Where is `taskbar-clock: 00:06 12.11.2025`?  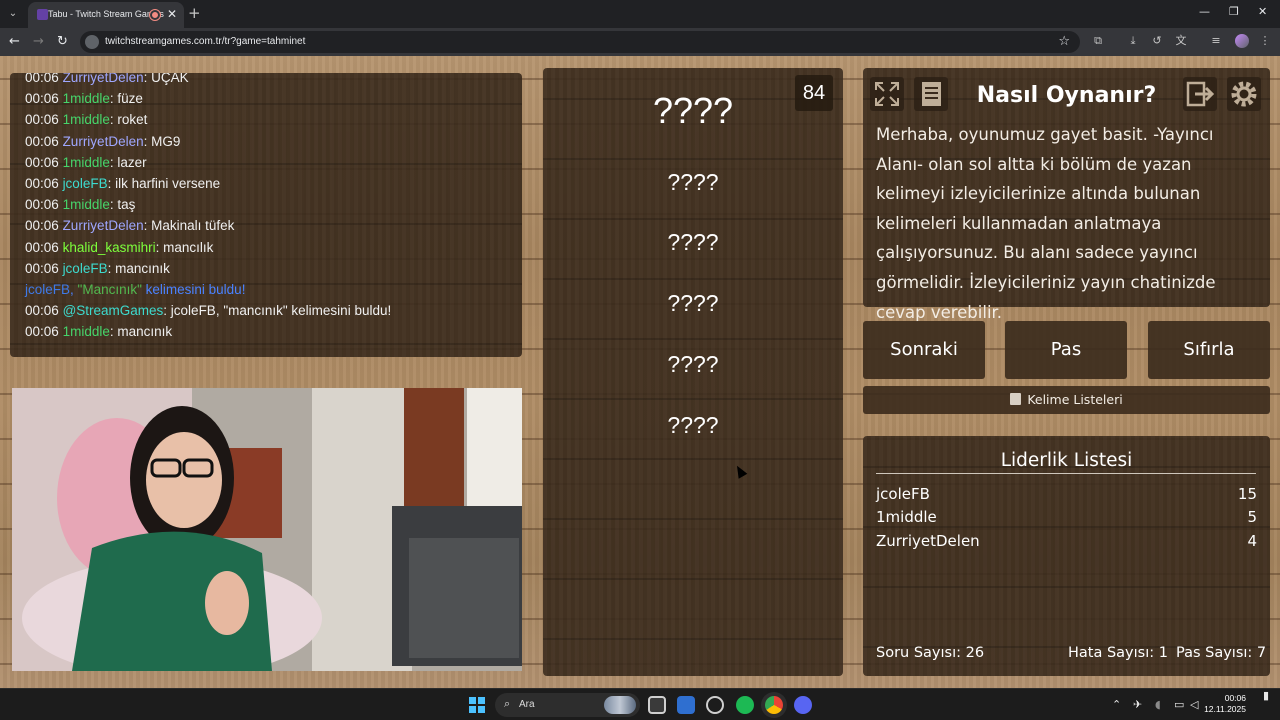
taskbar-clock: 00:06 12.11.2025 is located at coordinates (1223, 704).